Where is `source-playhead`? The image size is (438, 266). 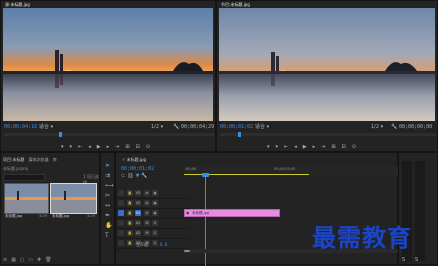
source-playhead is located at coordinates (60, 134).